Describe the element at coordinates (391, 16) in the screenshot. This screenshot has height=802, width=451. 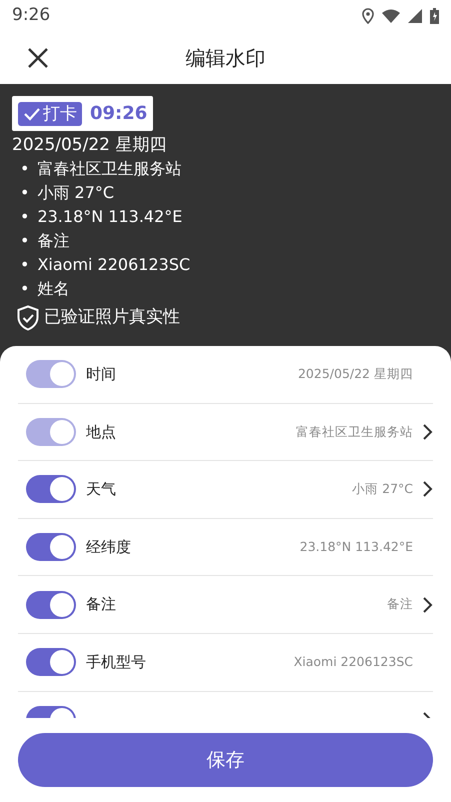
I see `wifi-icon` at that location.